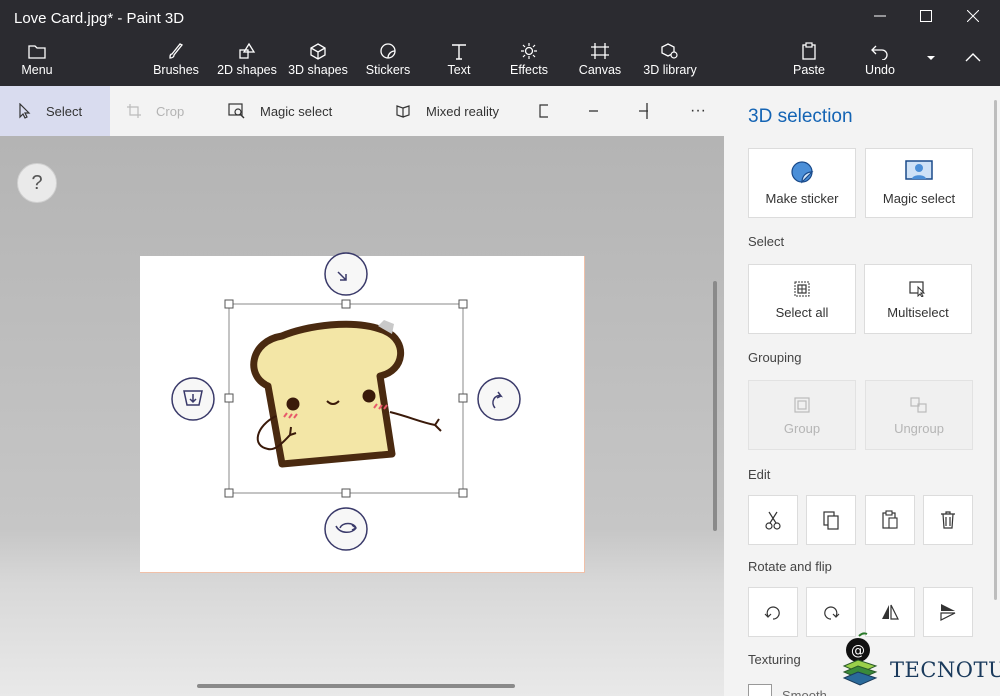 The width and height of the screenshot is (1000, 696). I want to click on scissors-icon, so click(773, 520).